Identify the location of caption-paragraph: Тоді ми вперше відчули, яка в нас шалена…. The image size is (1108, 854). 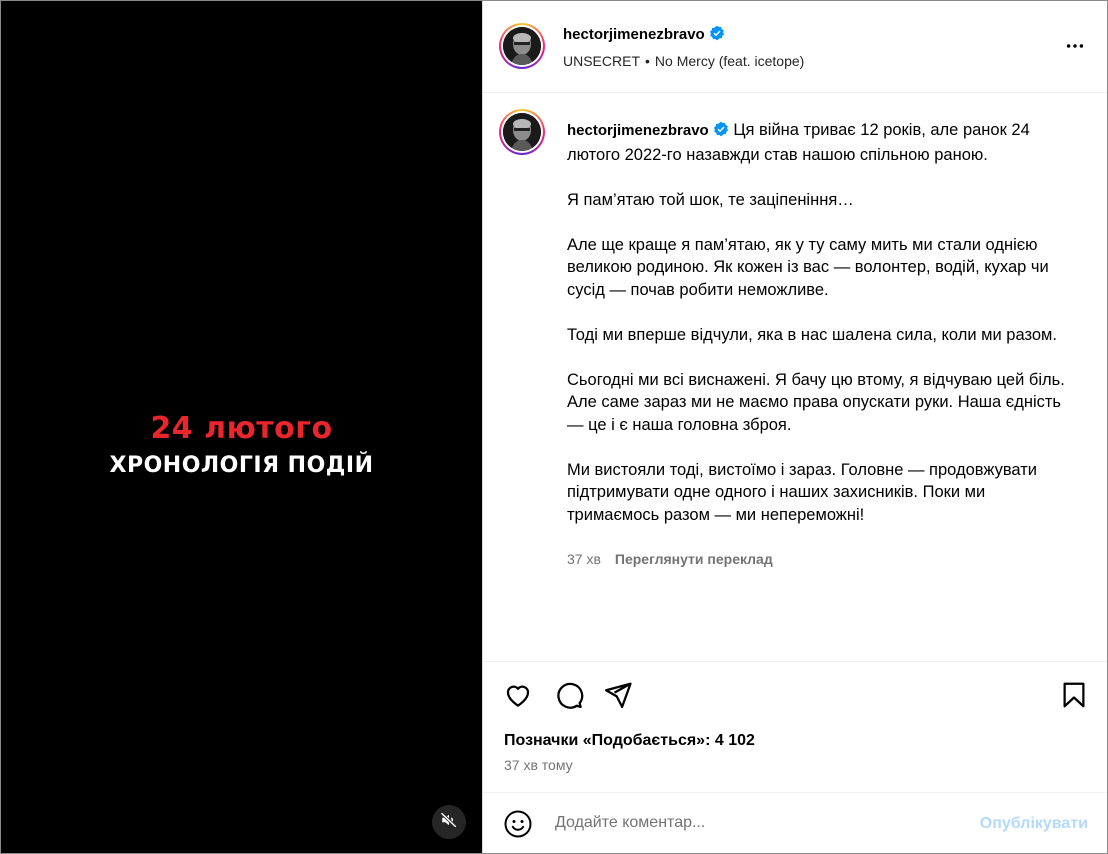
(812, 334).